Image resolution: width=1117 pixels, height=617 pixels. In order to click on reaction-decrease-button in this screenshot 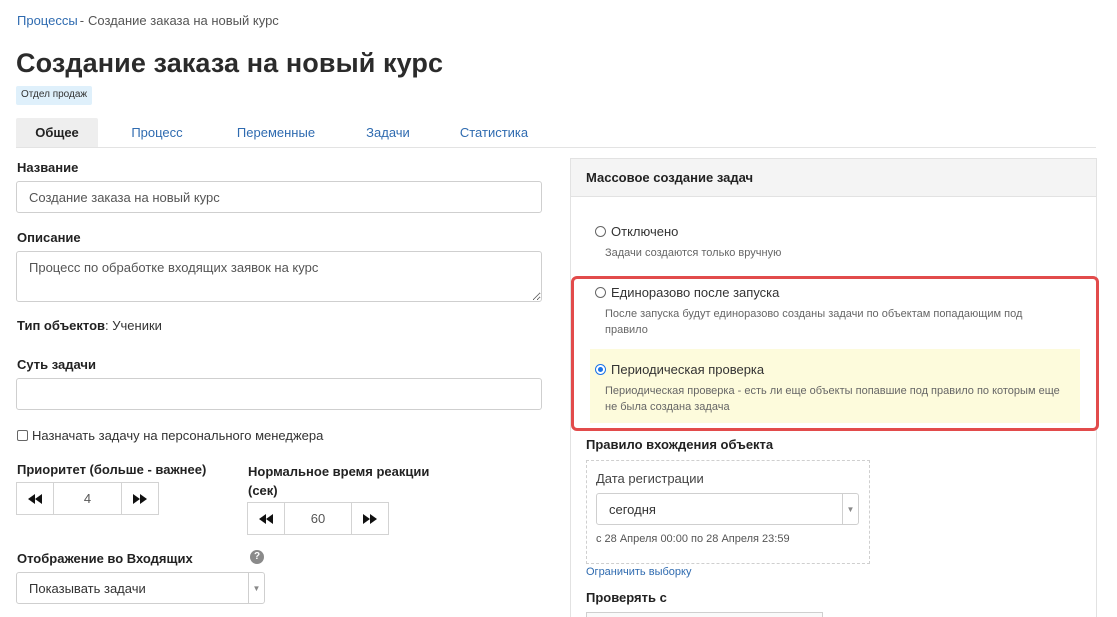, I will do `click(266, 518)`.